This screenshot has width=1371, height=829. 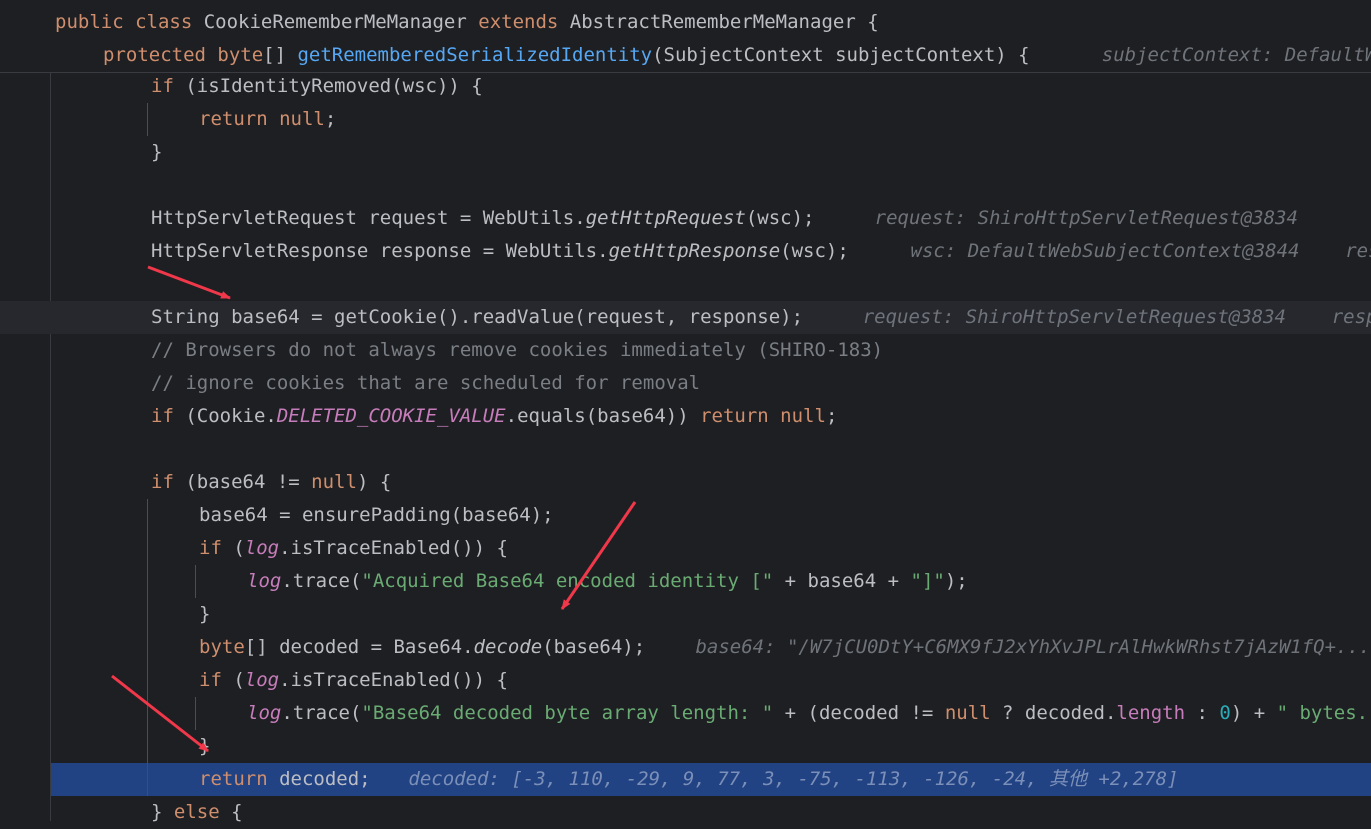 I want to click on code-token: "Base64 decoded byte array length: ", so click(x=567, y=713).